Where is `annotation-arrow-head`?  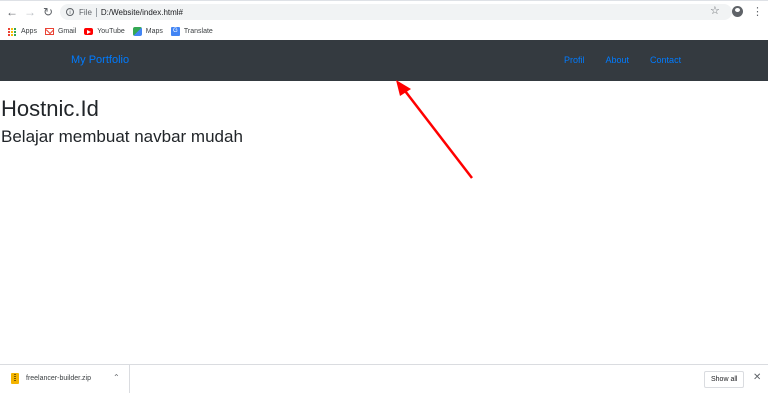
annotation-arrow-head is located at coordinates (403, 88).